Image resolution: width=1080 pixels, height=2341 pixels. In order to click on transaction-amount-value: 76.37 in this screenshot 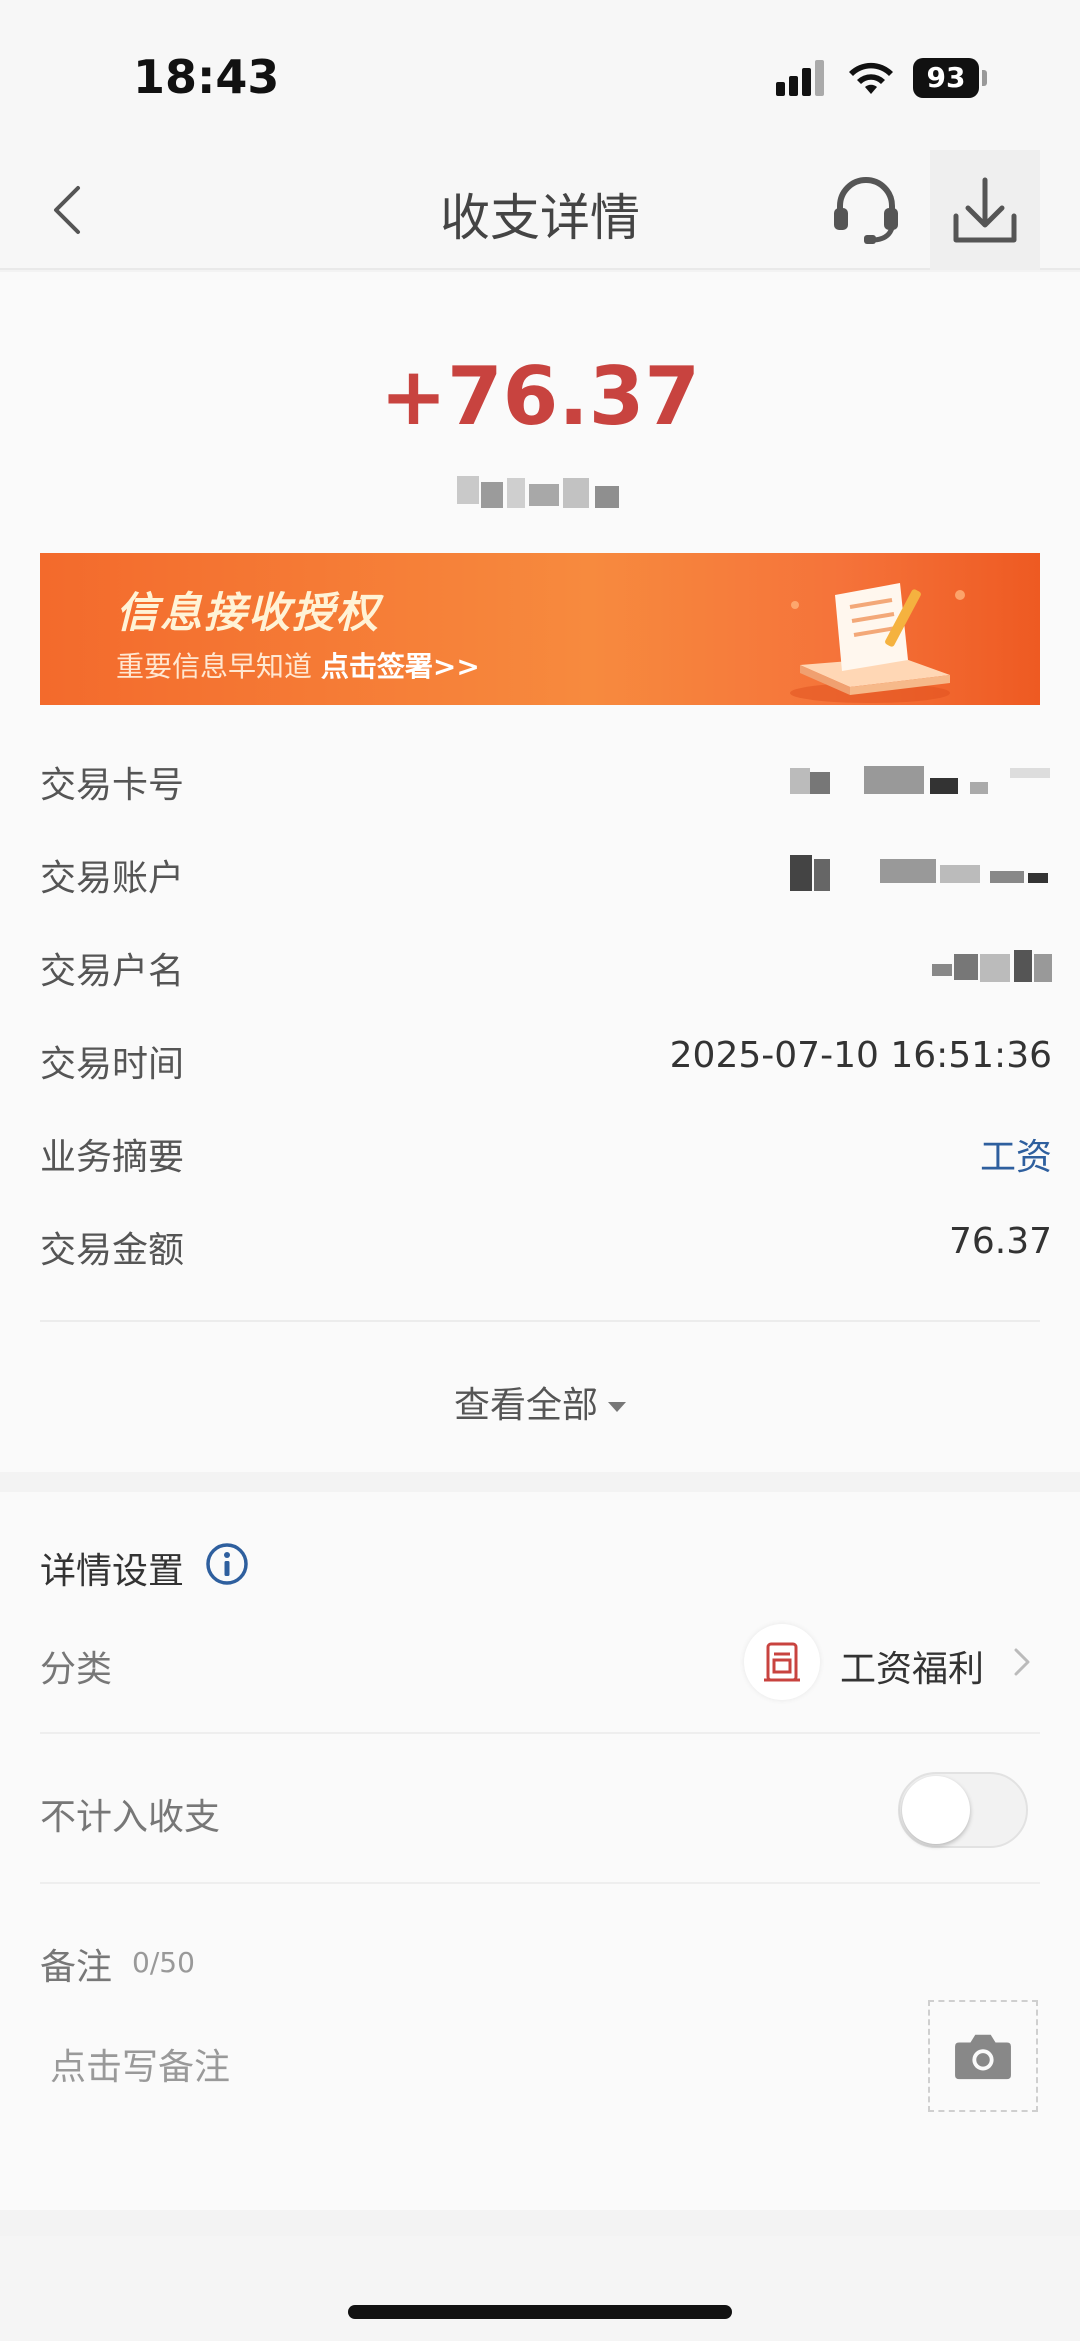, I will do `click(1000, 1241)`.